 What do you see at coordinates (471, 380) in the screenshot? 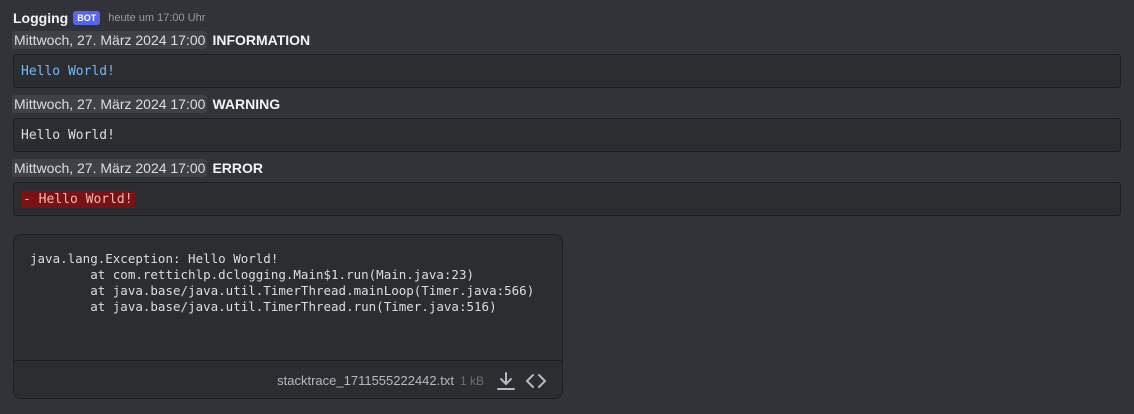
I see `attachment-size: 1 kB` at bounding box center [471, 380].